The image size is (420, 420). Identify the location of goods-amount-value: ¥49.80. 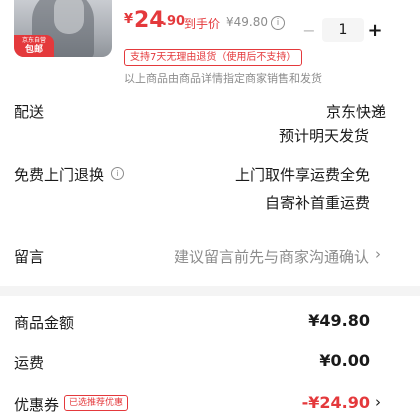
(339, 320).